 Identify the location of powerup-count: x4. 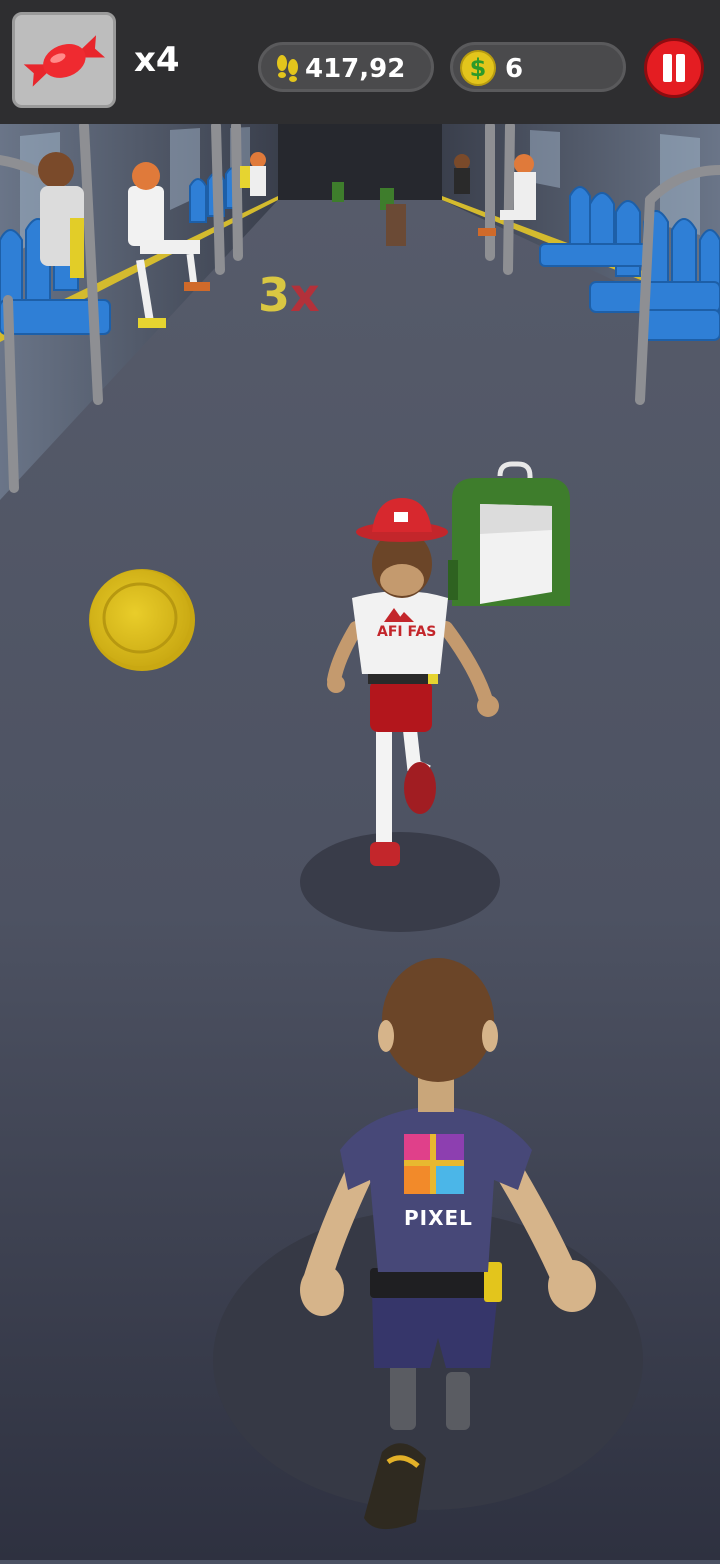
(157, 60).